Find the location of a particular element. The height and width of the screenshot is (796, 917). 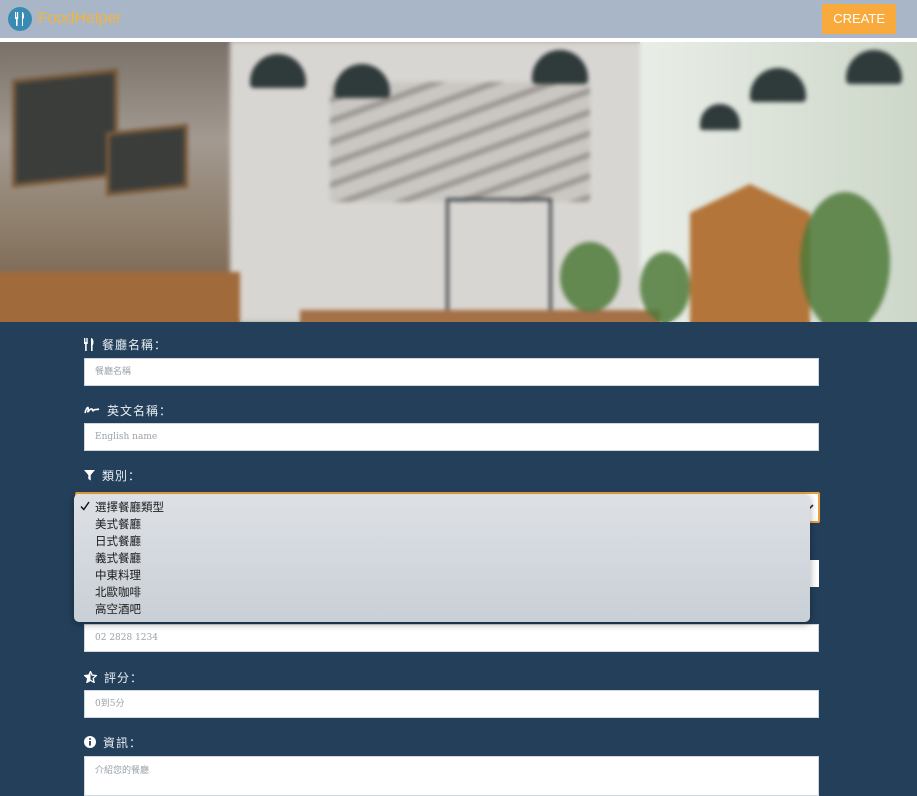

brand-name: FoodHelper is located at coordinates (80, 18).